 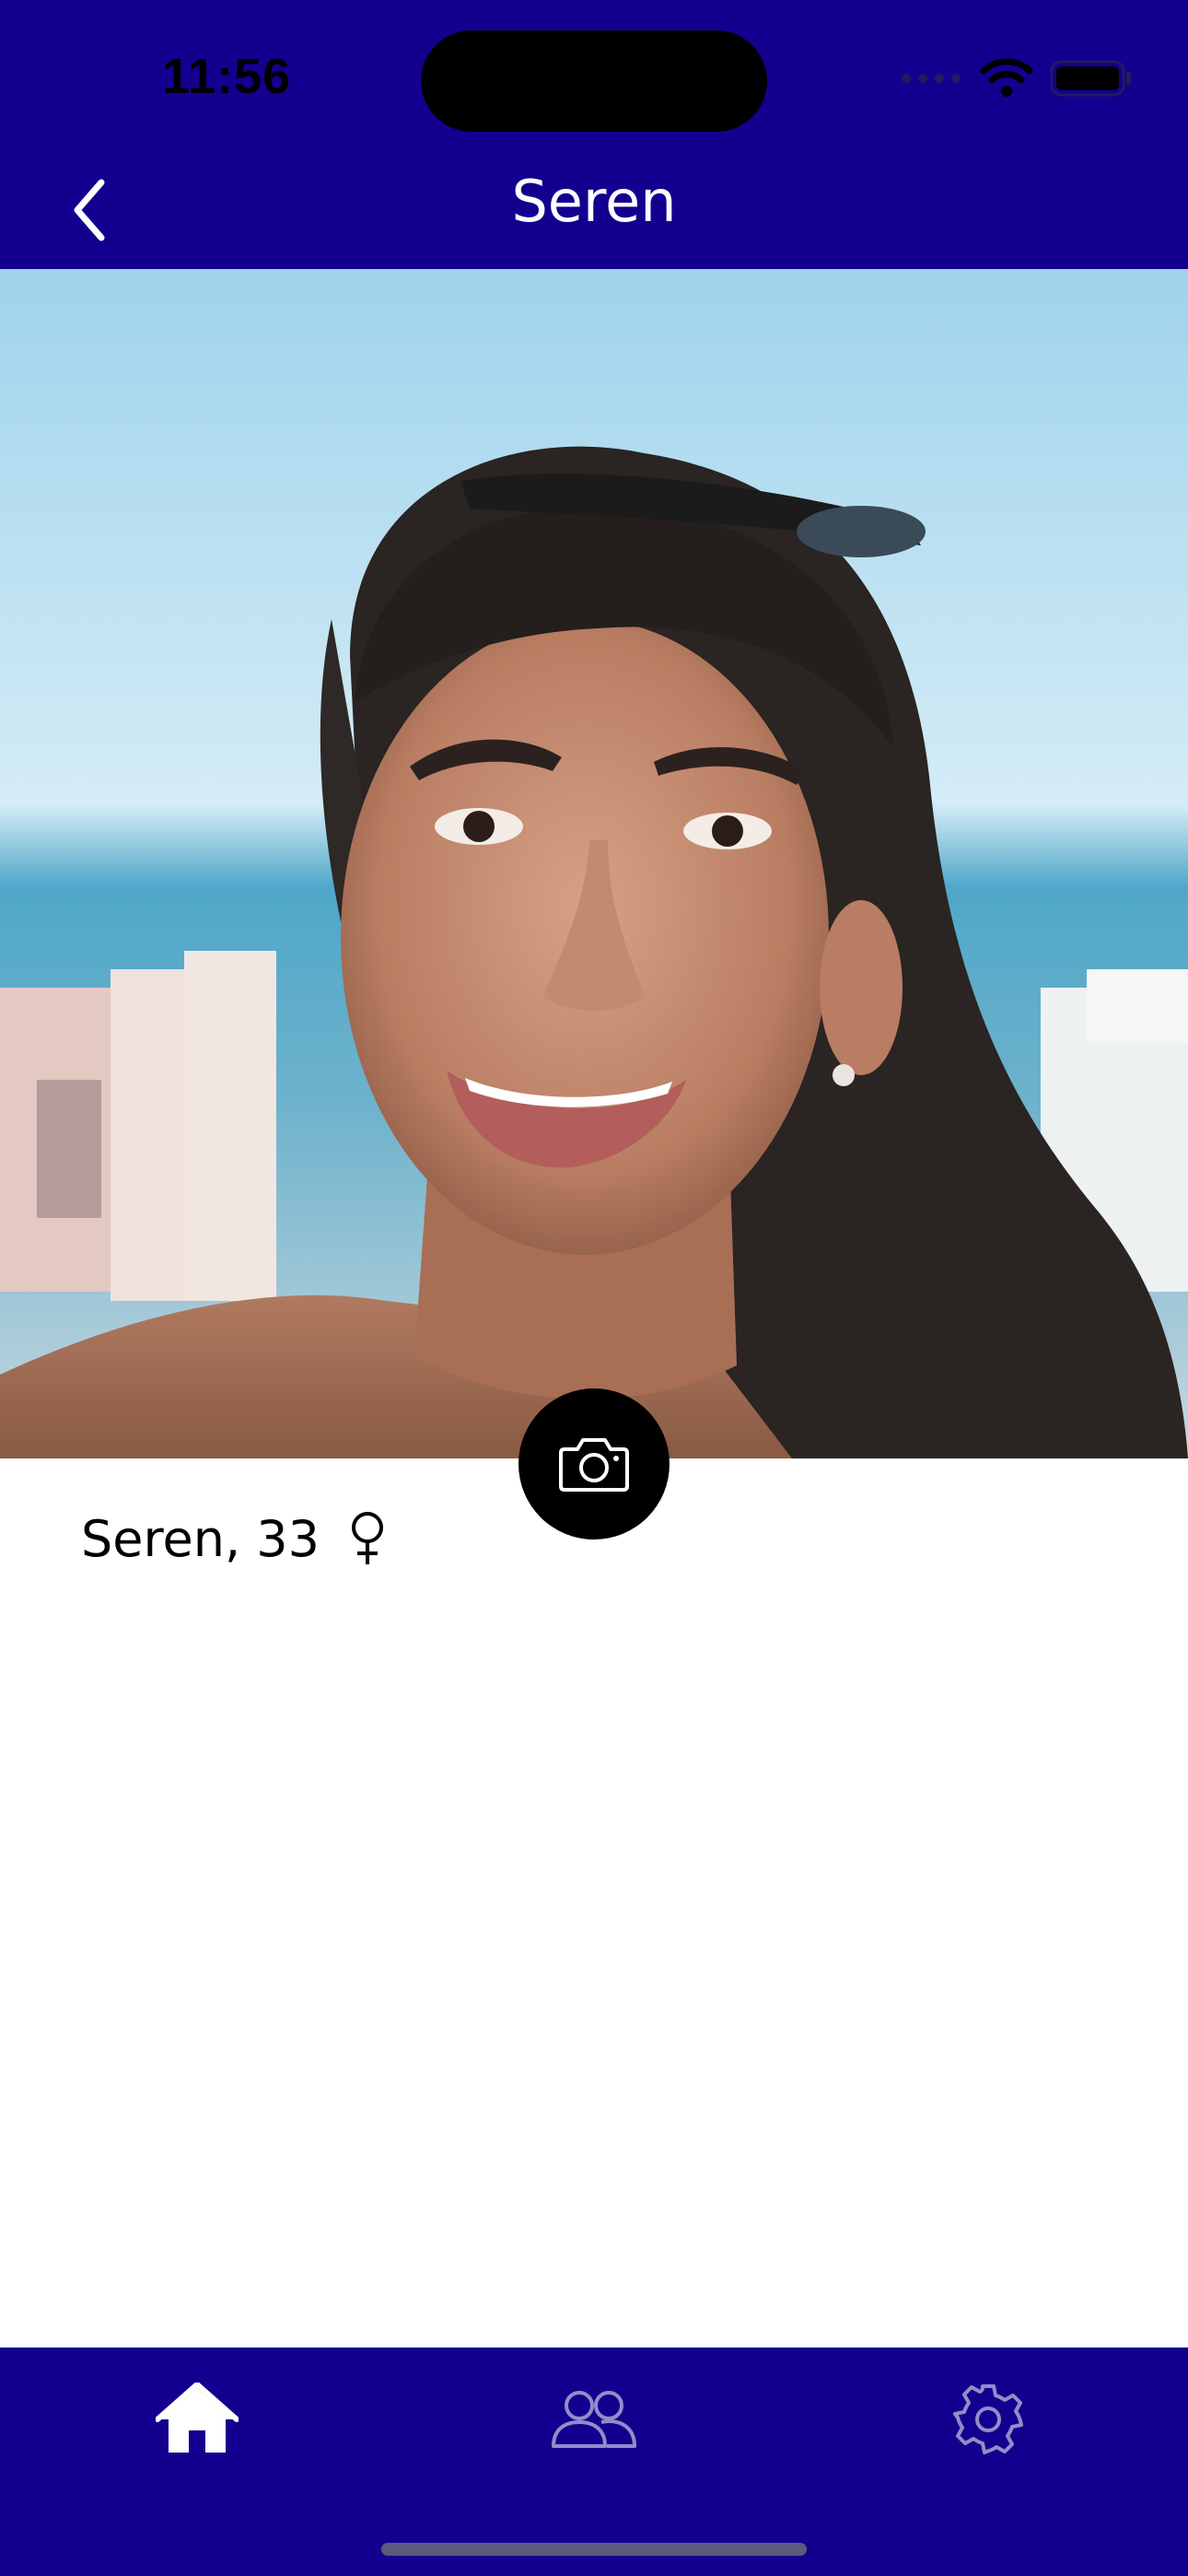 I want to click on gear-icon, so click(x=988, y=2419).